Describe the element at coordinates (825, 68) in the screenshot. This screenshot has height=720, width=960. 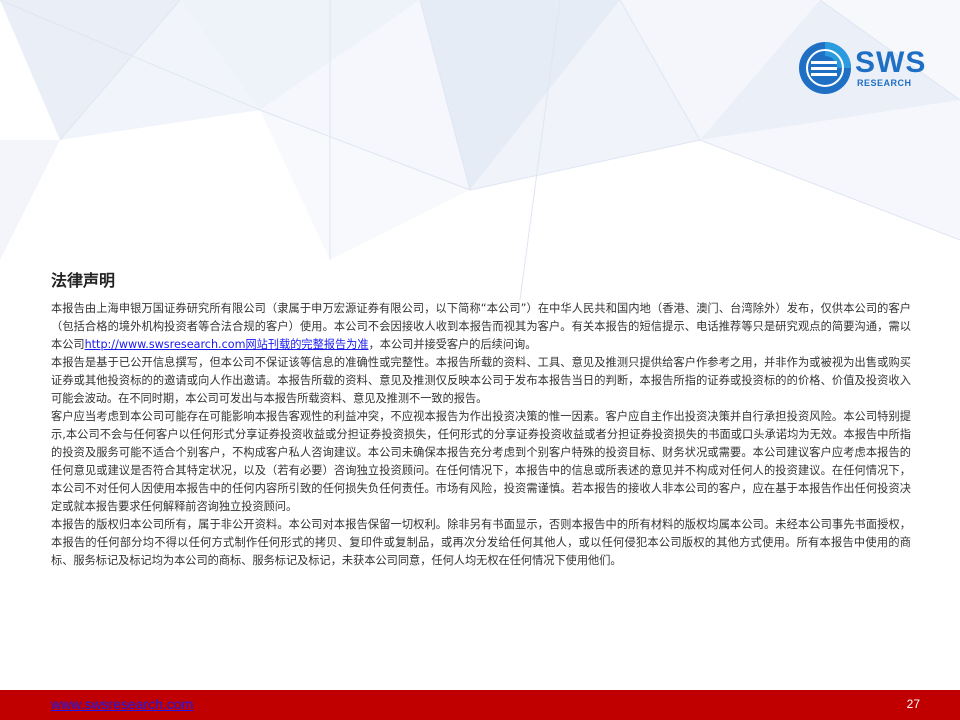
I see `sws-logo-icon` at that location.